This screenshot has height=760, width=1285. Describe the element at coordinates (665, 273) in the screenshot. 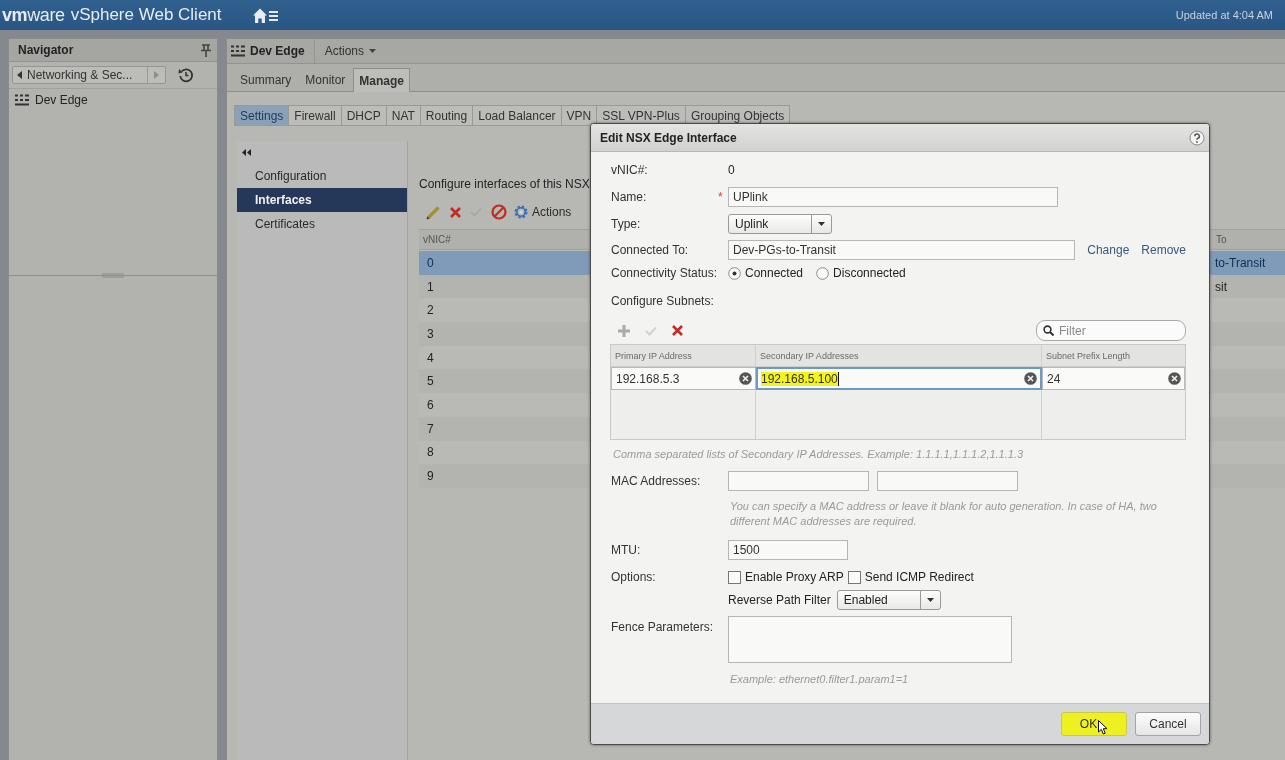

I see `field-label: Connectivity Status:` at that location.